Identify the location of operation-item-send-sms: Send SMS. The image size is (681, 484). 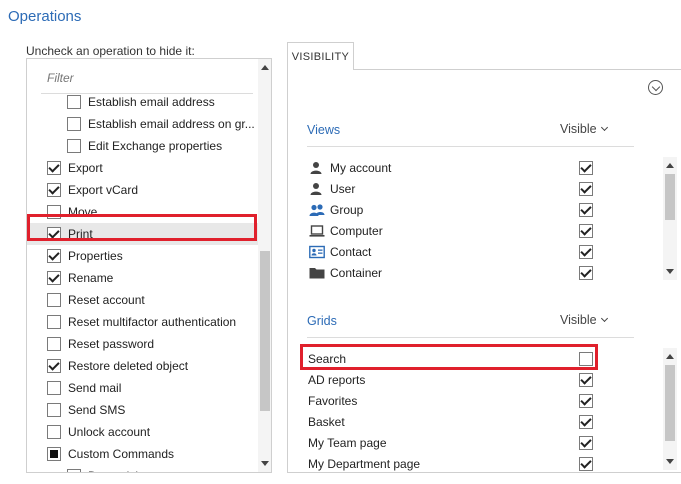
(142, 410).